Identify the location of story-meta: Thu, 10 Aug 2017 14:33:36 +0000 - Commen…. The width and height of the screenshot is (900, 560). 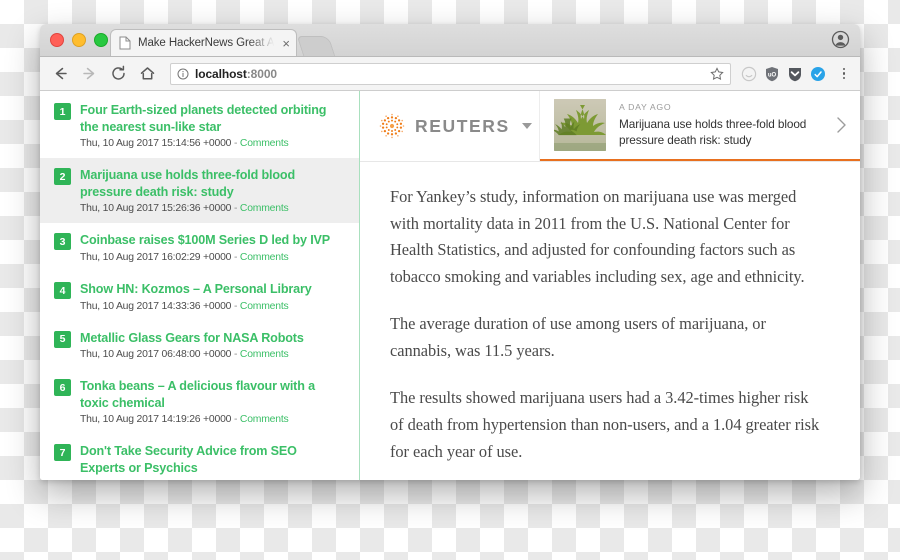
(212, 306).